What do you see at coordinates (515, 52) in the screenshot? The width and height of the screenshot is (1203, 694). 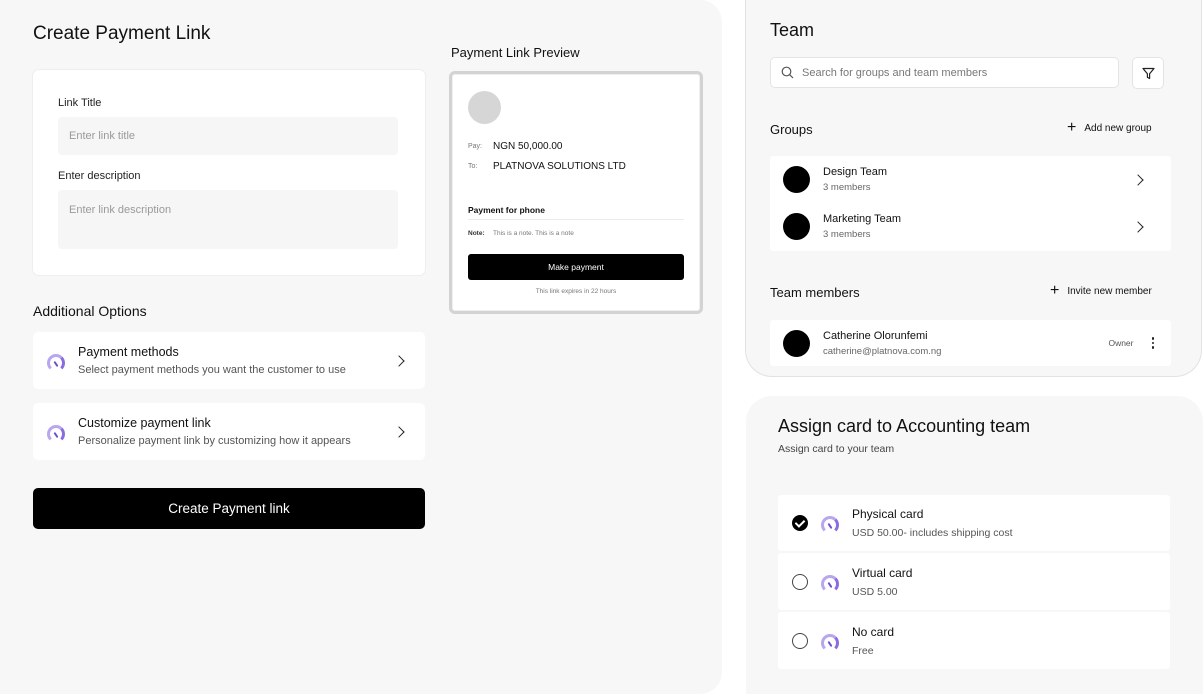 I see `preview-title: Payment Link Preview` at bounding box center [515, 52].